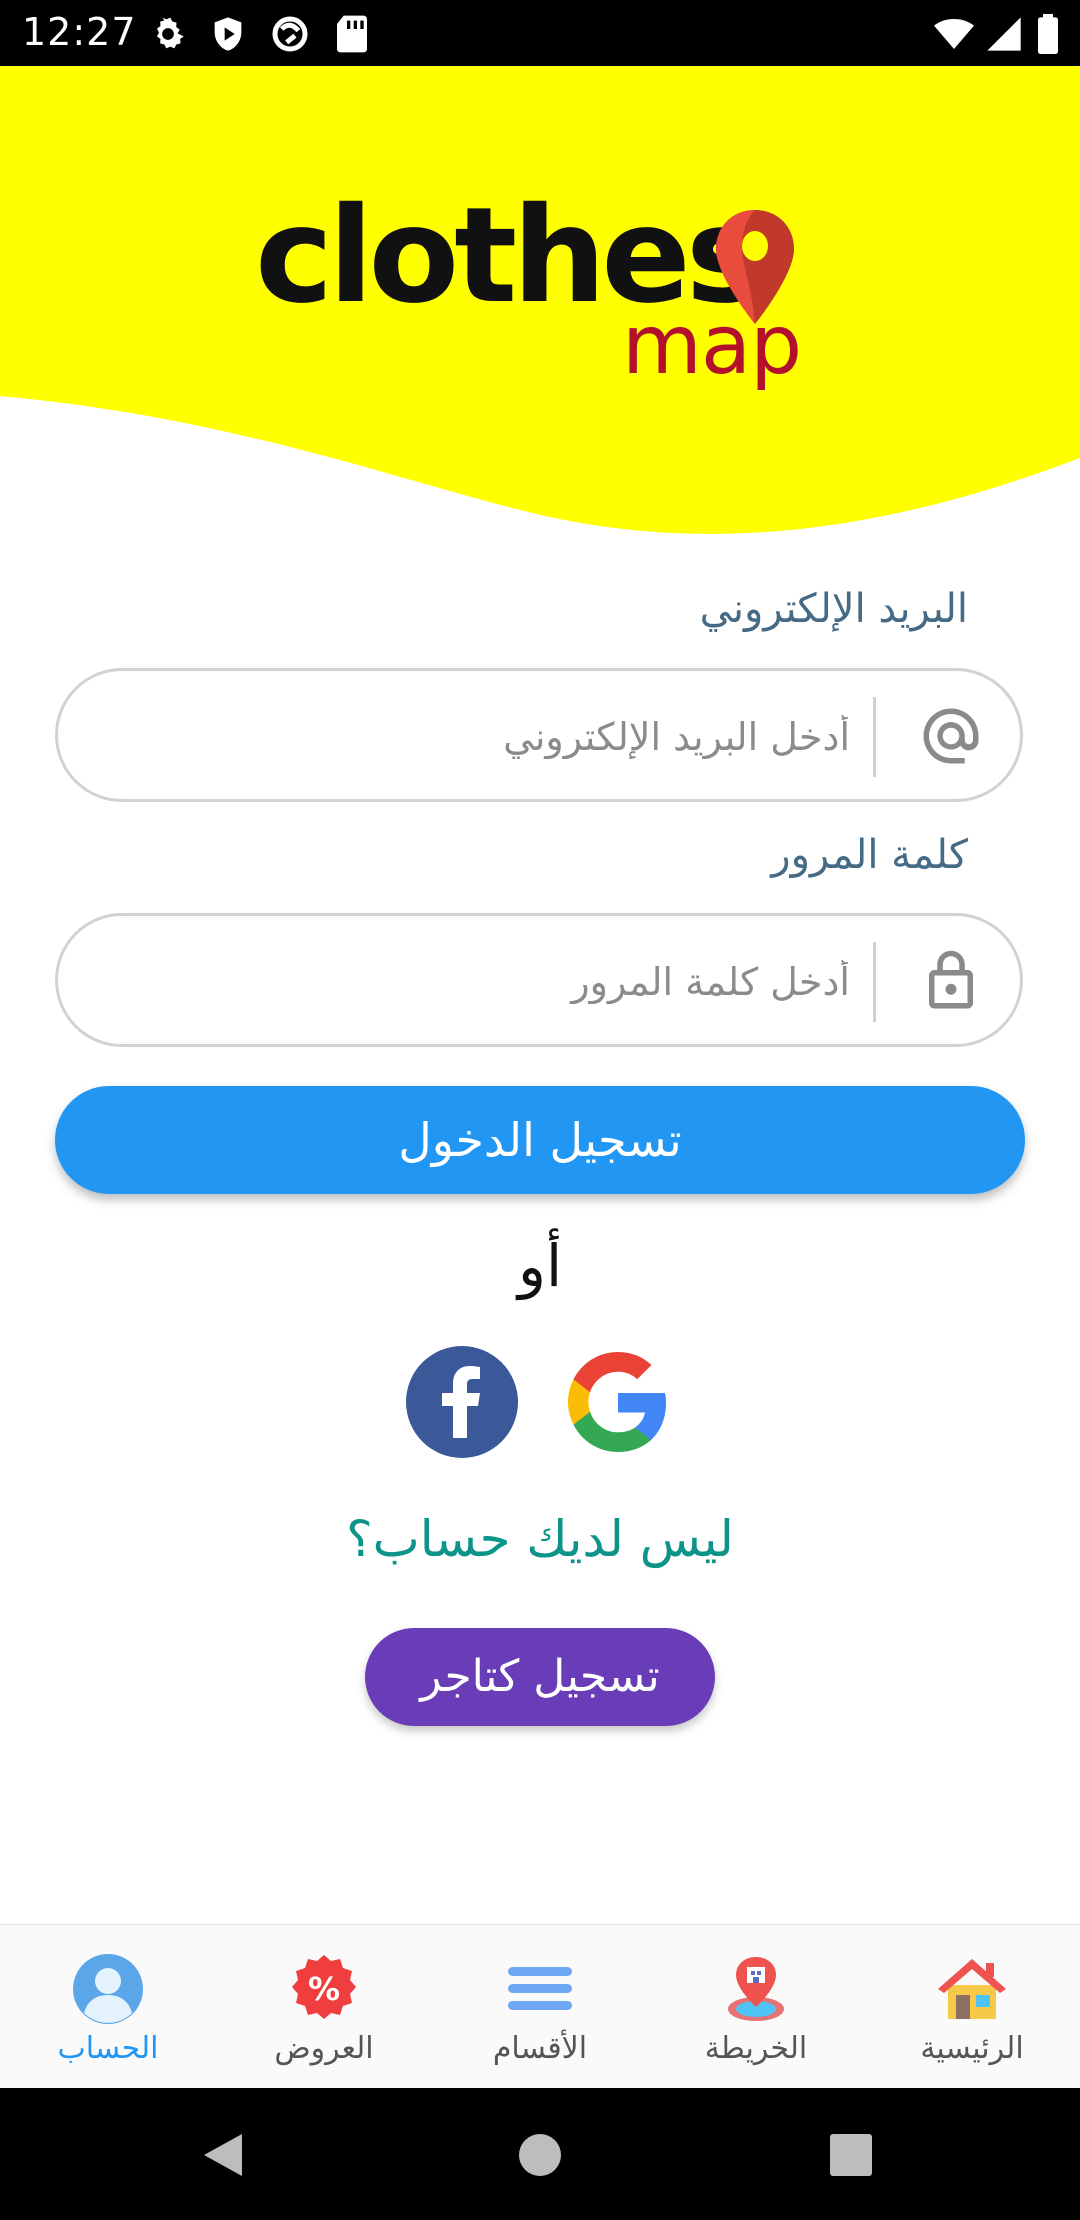 This screenshot has height=2220, width=1080. Describe the element at coordinates (324, 2048) in the screenshot. I see `nav-label-offers: العروض` at that location.